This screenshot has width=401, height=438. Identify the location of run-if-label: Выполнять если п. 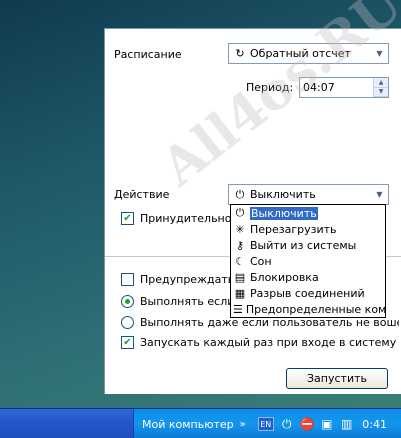
(187, 301).